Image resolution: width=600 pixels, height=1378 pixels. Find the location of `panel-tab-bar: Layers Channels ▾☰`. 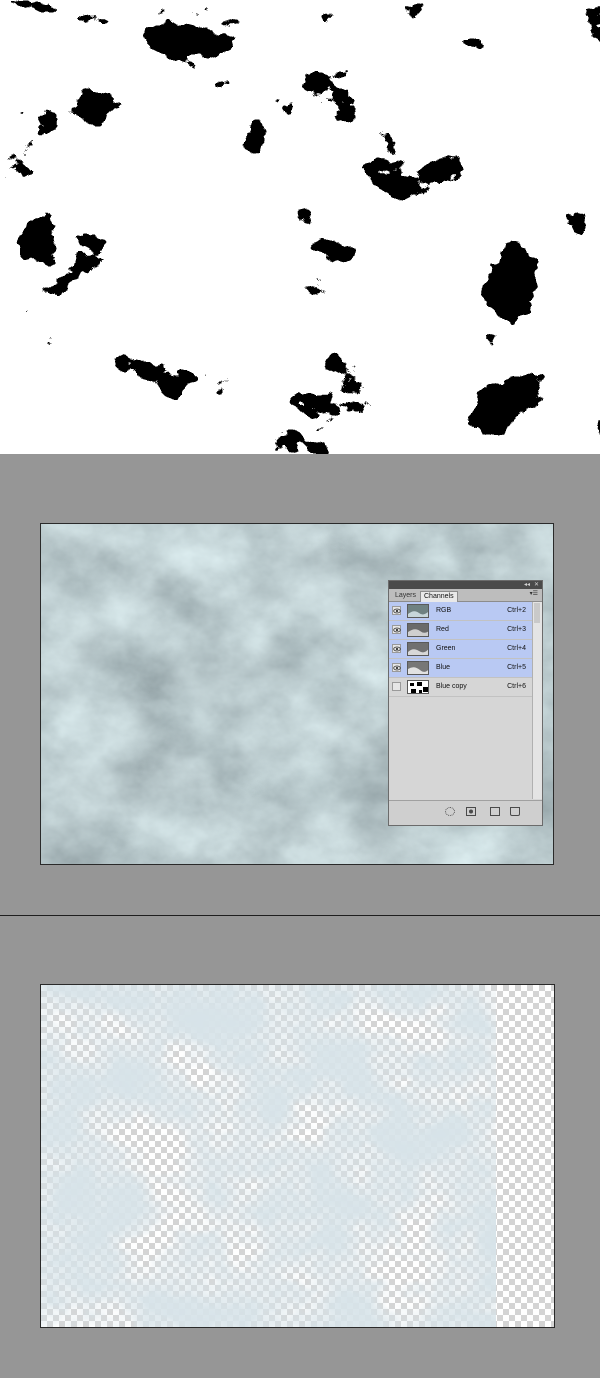

panel-tab-bar: Layers Channels ▾☰ is located at coordinates (465, 595).